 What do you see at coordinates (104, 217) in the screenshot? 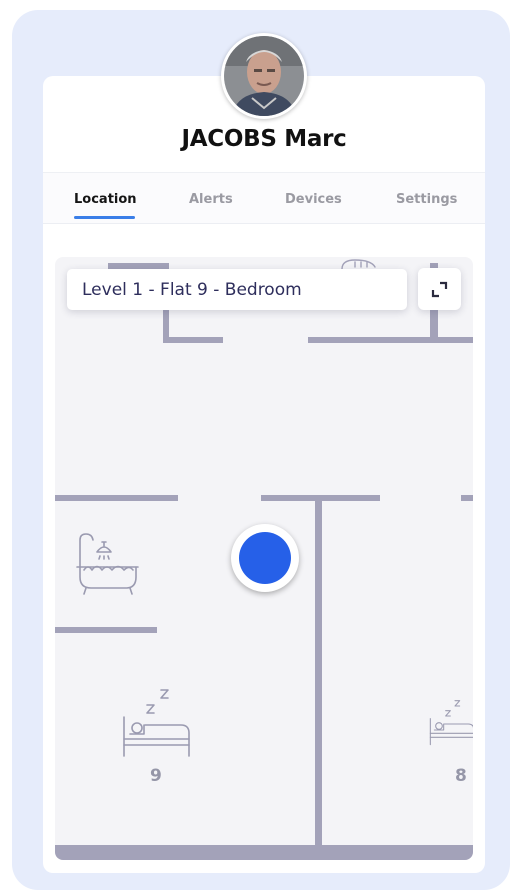
I see `active-tab-indicator` at bounding box center [104, 217].